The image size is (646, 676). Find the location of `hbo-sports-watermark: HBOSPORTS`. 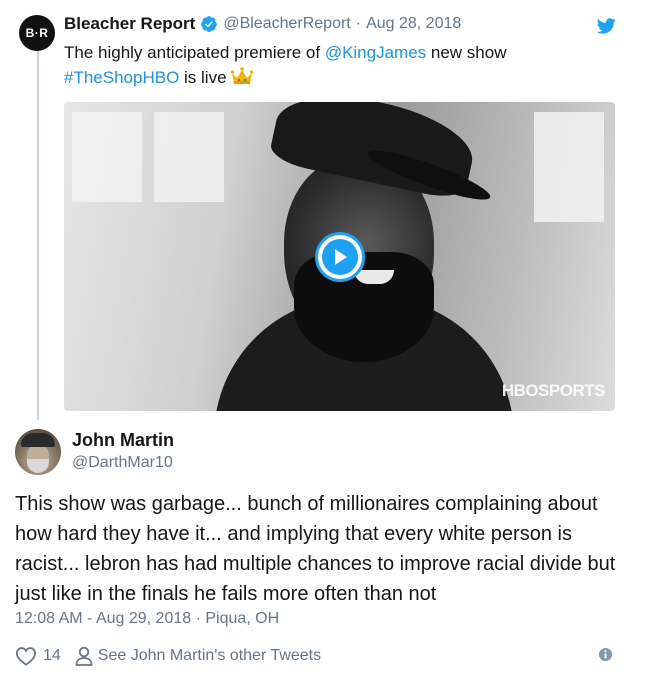

hbo-sports-watermark: HBOSPORTS is located at coordinates (553, 390).